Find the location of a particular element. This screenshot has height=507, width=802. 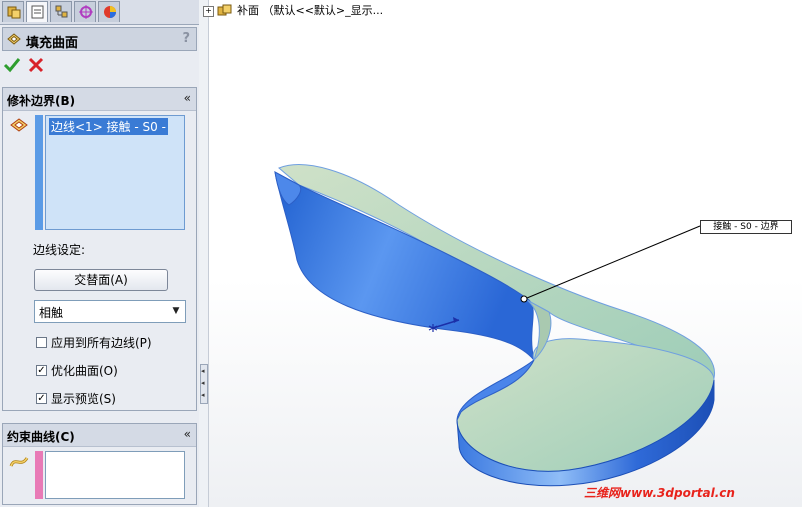

ok-button is located at coordinates (12, 65).